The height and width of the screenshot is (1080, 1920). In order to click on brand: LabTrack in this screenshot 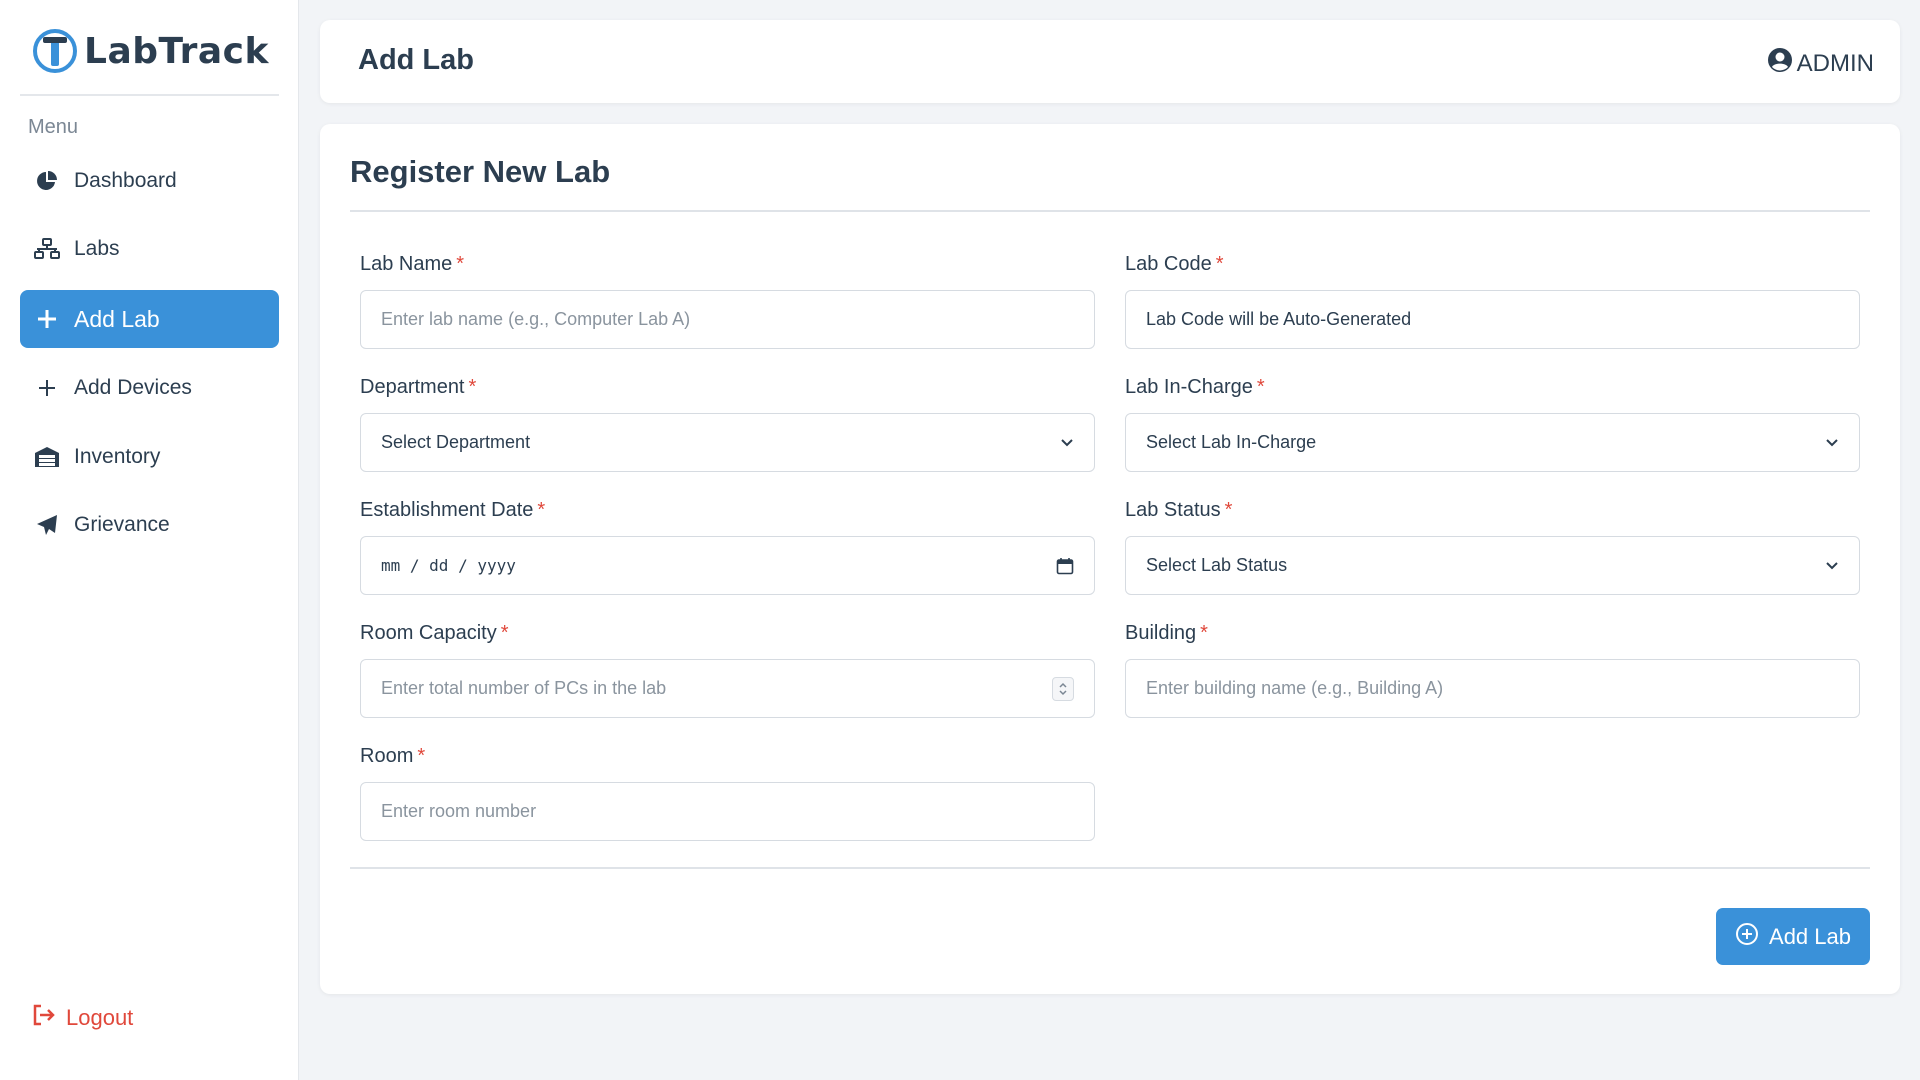, I will do `click(150, 51)`.